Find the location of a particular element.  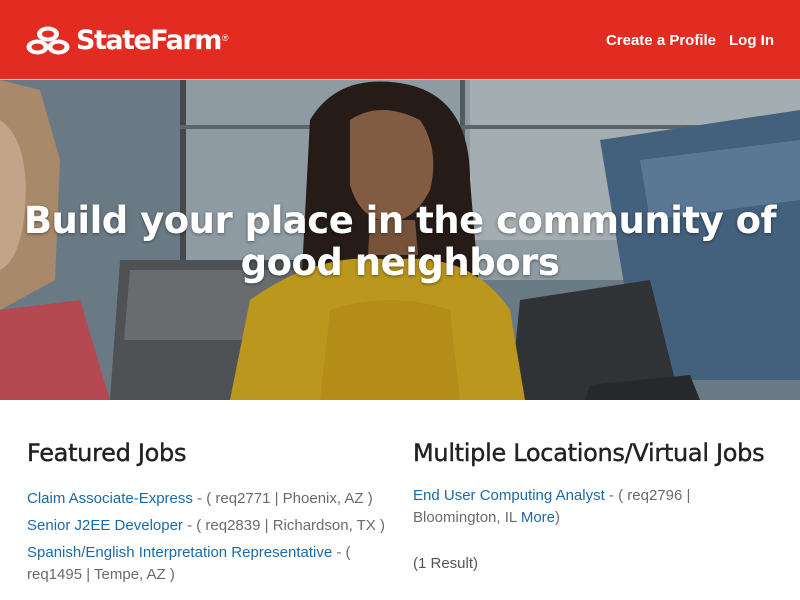

featured-jobs-heading: Featured Jobs is located at coordinates (107, 453).